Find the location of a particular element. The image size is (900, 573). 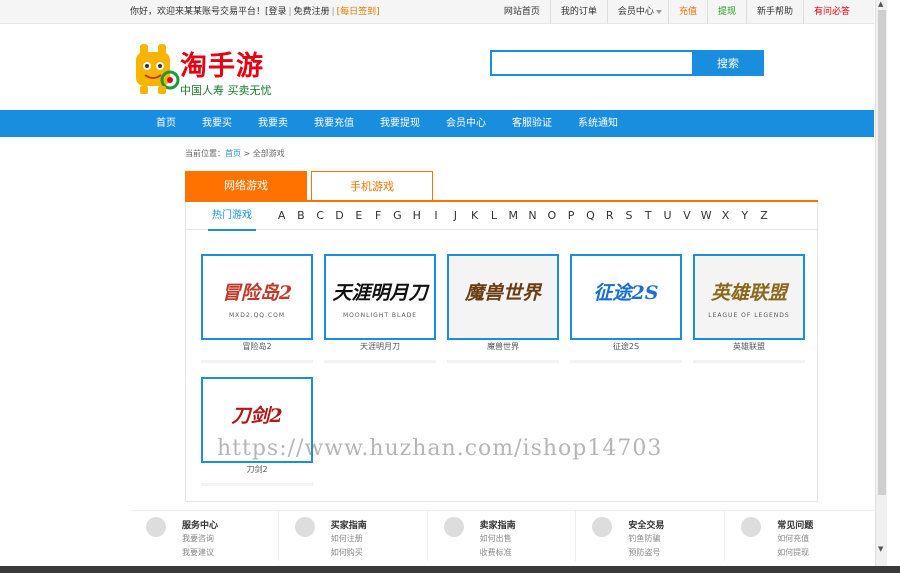

nav-item-3: 我要充值 is located at coordinates (334, 123).